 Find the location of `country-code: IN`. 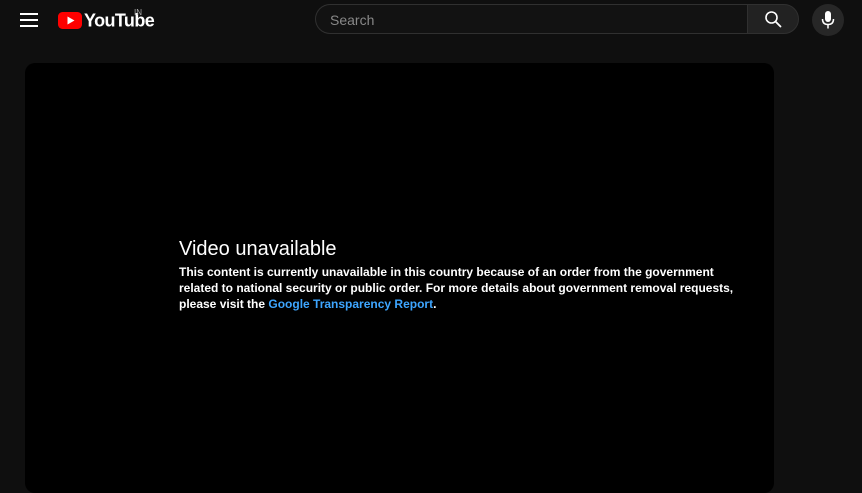

country-code: IN is located at coordinates (138, 12).